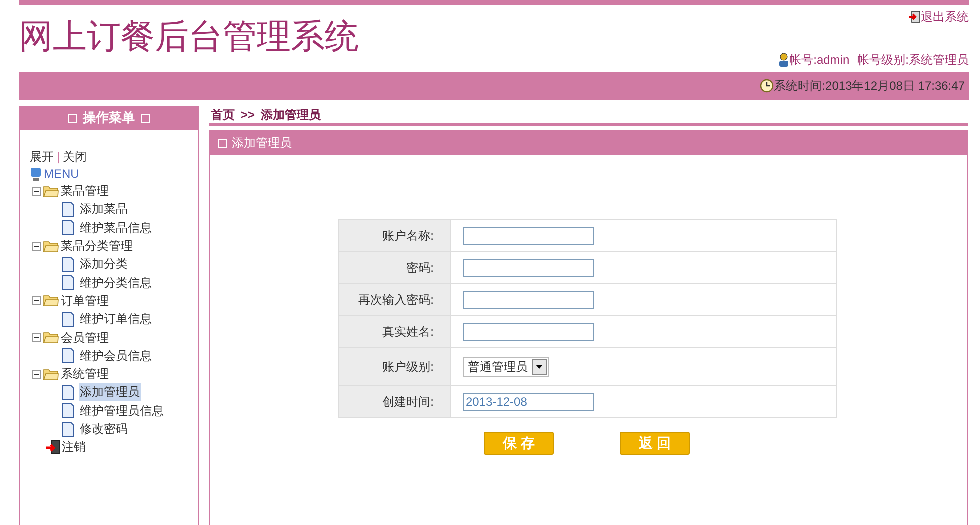 The image size is (980, 525). I want to click on system-time: 系统时间:2013年12月08日 17:36:47, so click(869, 86).